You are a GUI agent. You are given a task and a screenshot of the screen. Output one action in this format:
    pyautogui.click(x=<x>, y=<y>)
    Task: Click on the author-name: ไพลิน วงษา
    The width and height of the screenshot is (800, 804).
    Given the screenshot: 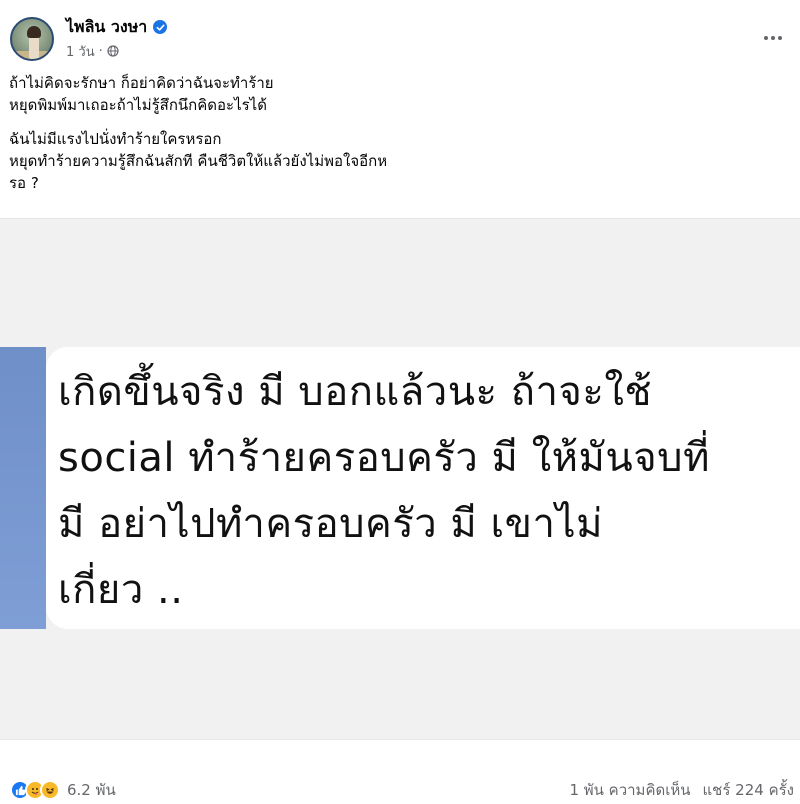 What is the action you would take?
    pyautogui.click(x=106, y=27)
    